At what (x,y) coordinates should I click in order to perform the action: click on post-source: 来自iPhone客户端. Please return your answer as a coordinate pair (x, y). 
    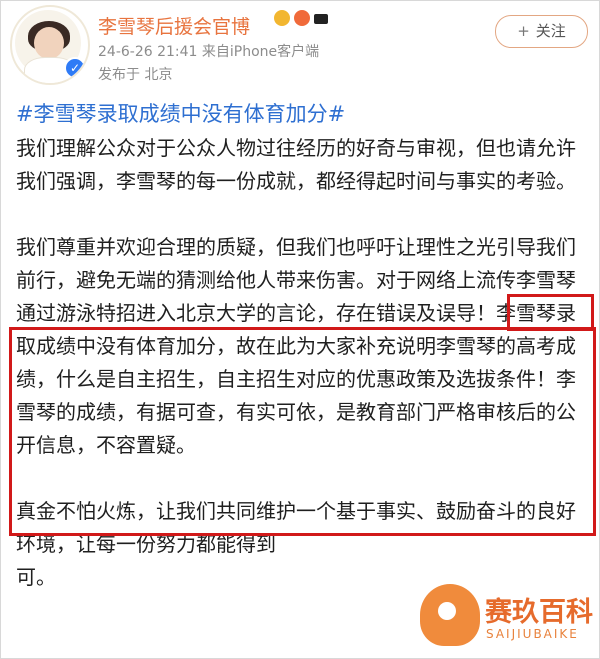
    Looking at the image, I should click on (260, 52).